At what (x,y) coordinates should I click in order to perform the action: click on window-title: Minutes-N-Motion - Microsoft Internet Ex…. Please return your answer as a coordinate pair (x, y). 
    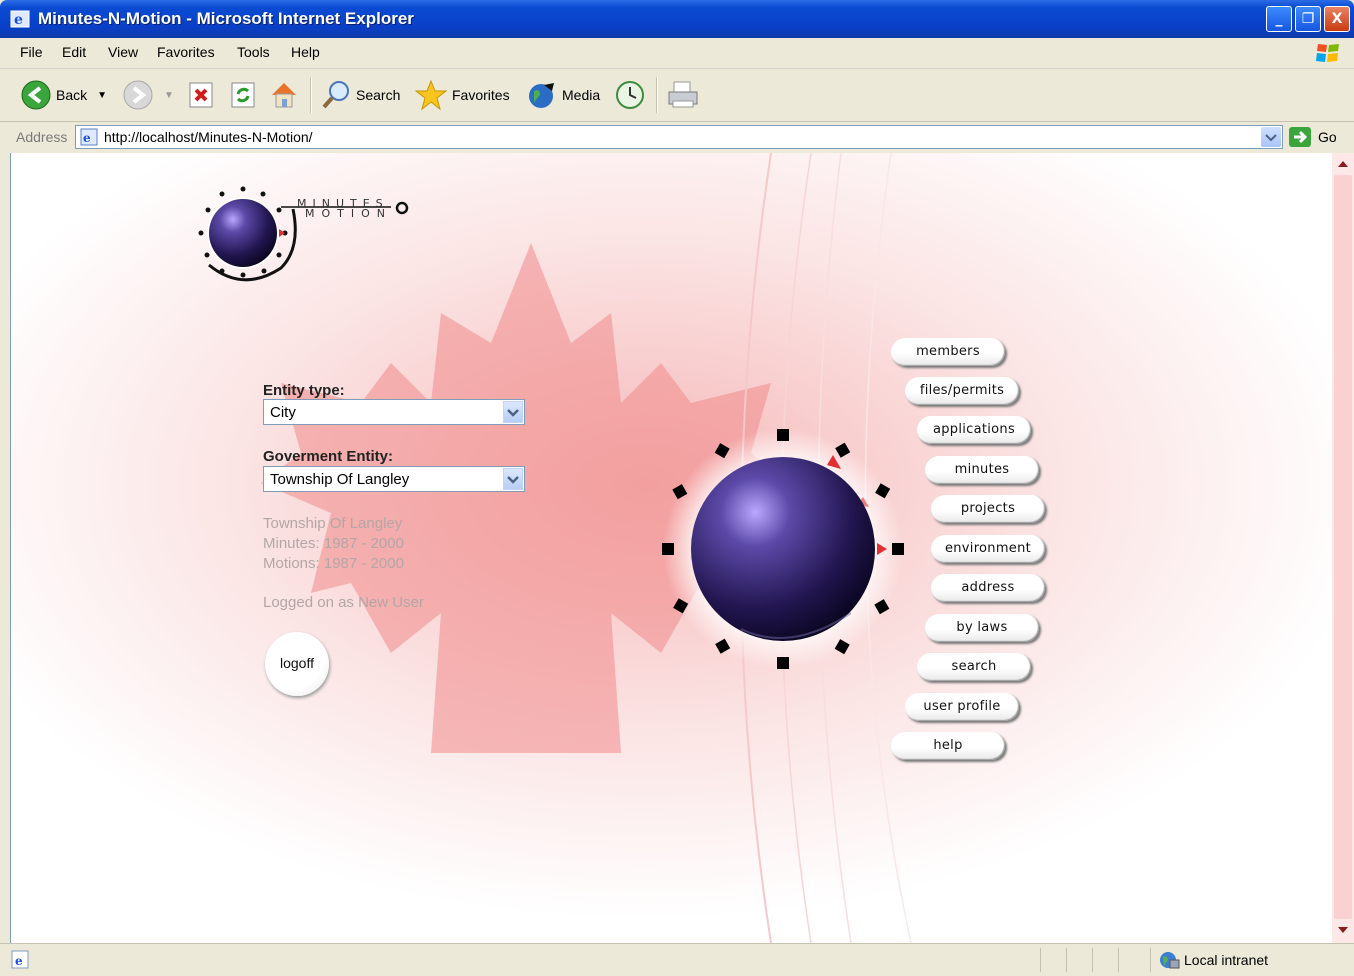
    Looking at the image, I should click on (226, 18).